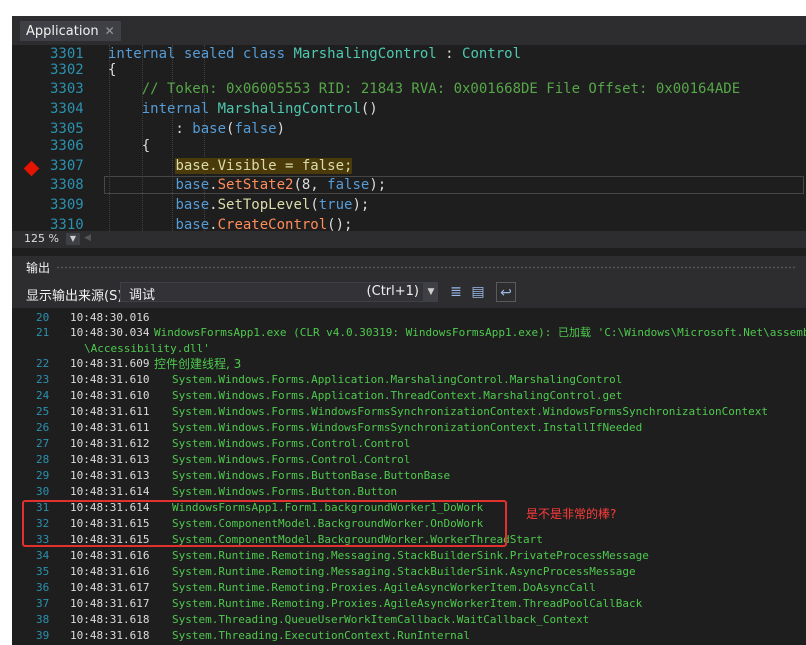  Describe the element at coordinates (110, 603) in the screenshot. I see `output-timestamp: 10:48:31.617` at that location.